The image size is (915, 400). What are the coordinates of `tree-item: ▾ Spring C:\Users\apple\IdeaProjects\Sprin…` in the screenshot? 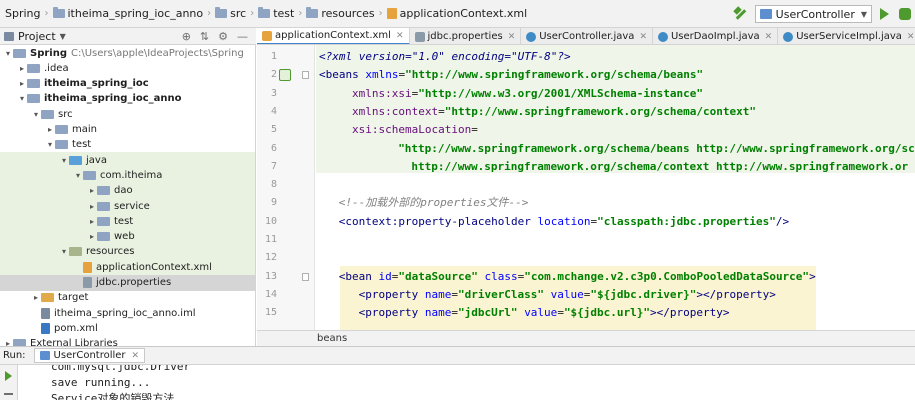 It's located at (127, 53).